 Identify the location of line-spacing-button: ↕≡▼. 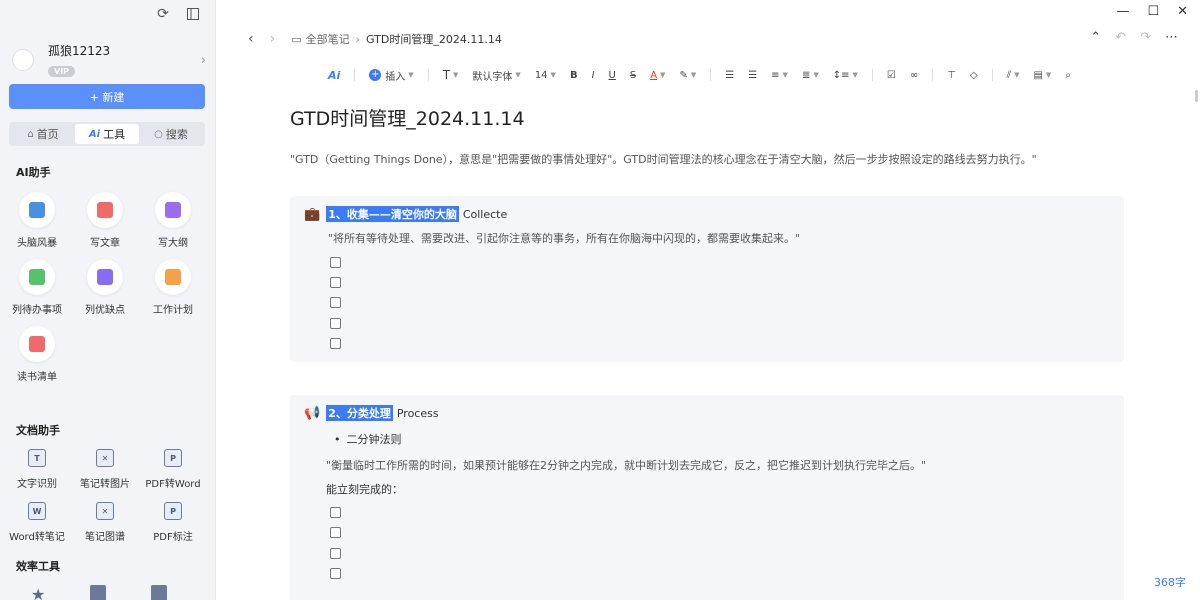
(845, 75).